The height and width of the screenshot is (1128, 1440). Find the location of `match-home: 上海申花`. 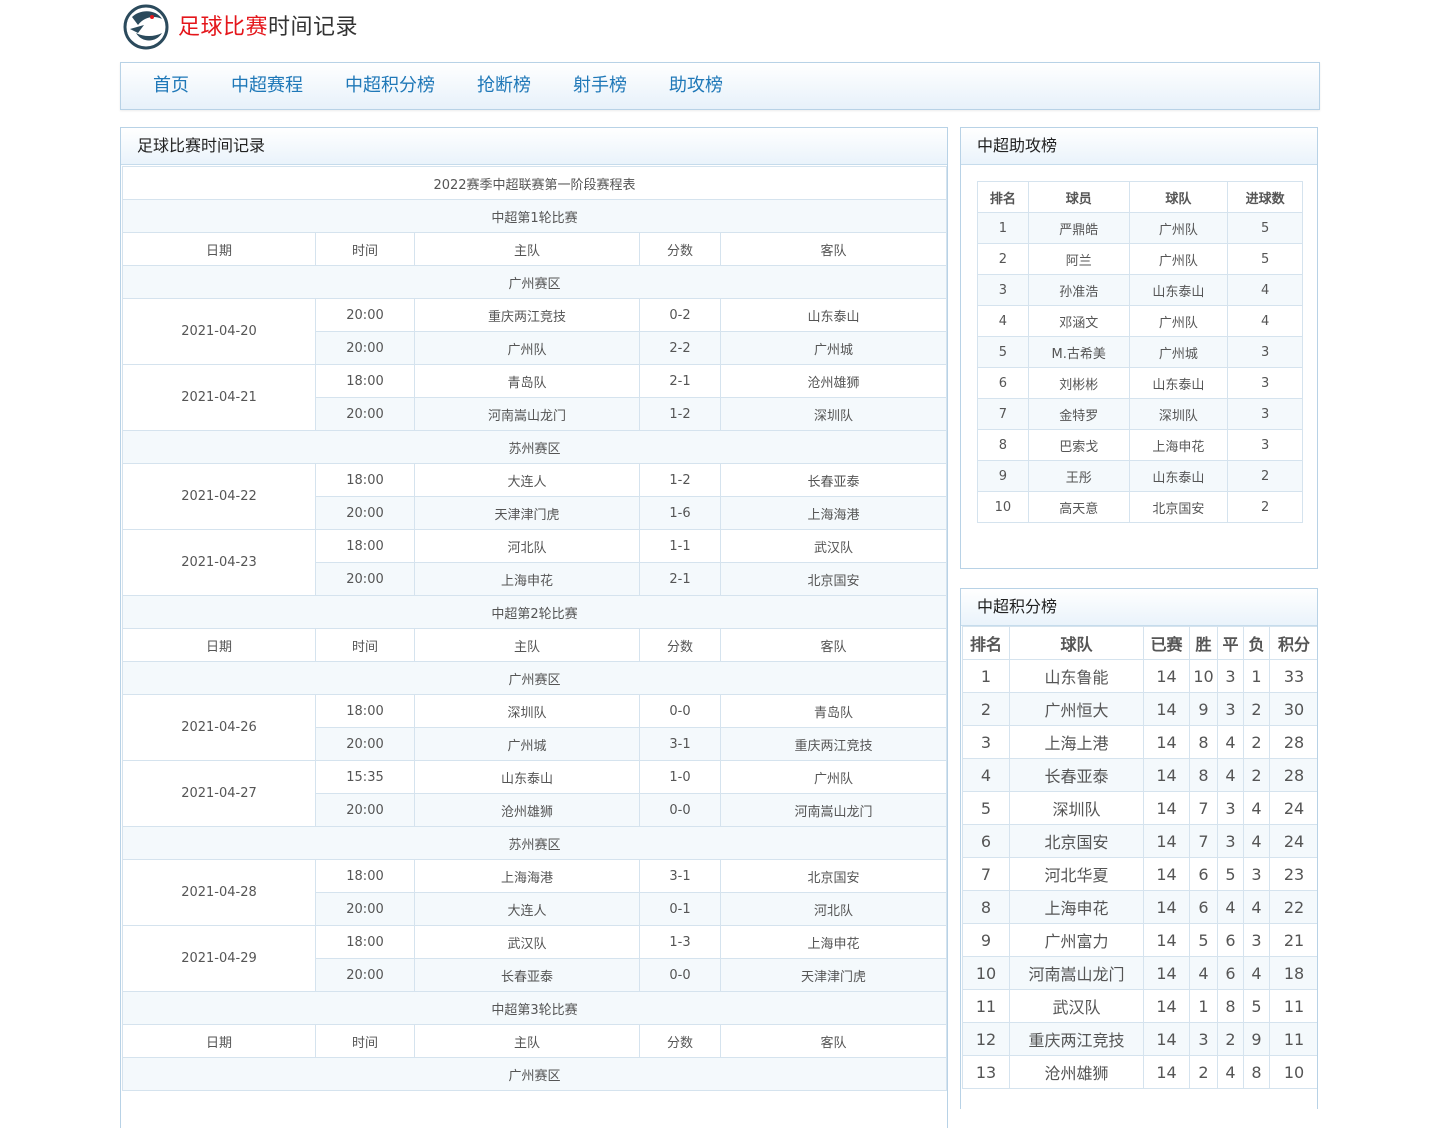

match-home: 上海申花 is located at coordinates (527, 579).